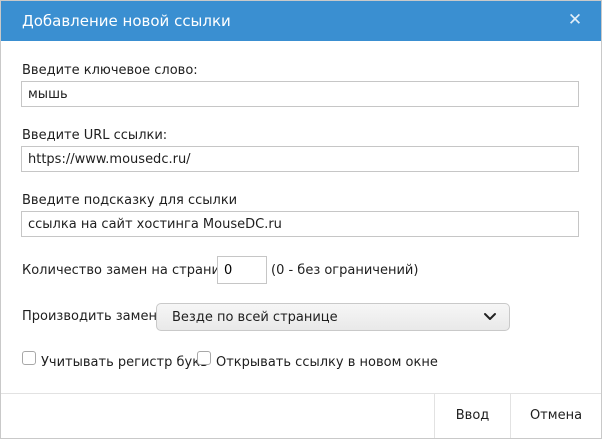 This screenshot has height=439, width=602. What do you see at coordinates (95, 135) in the screenshot?
I see `url-label: Введите URL ссылки:` at bounding box center [95, 135].